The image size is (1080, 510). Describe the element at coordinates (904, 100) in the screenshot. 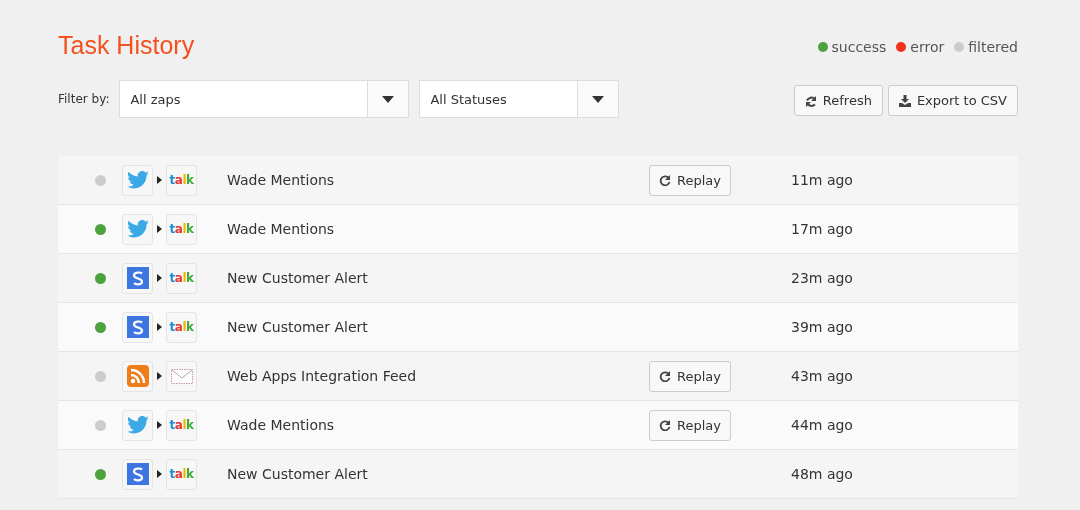

I see `download-icon` at that location.